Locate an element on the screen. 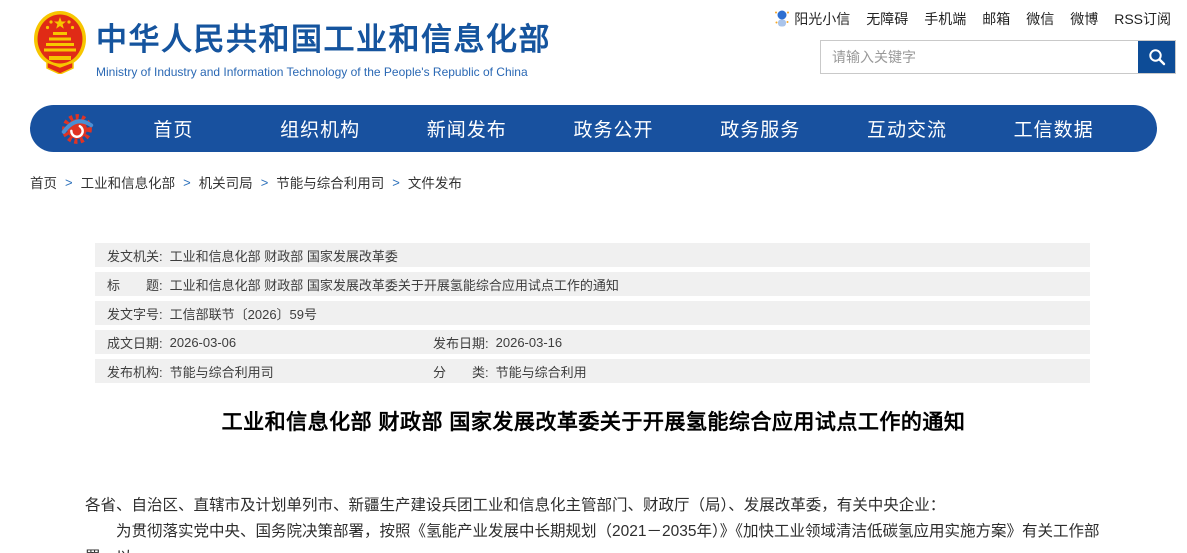  nav-item-organization: 组织机构 is located at coordinates (320, 128).